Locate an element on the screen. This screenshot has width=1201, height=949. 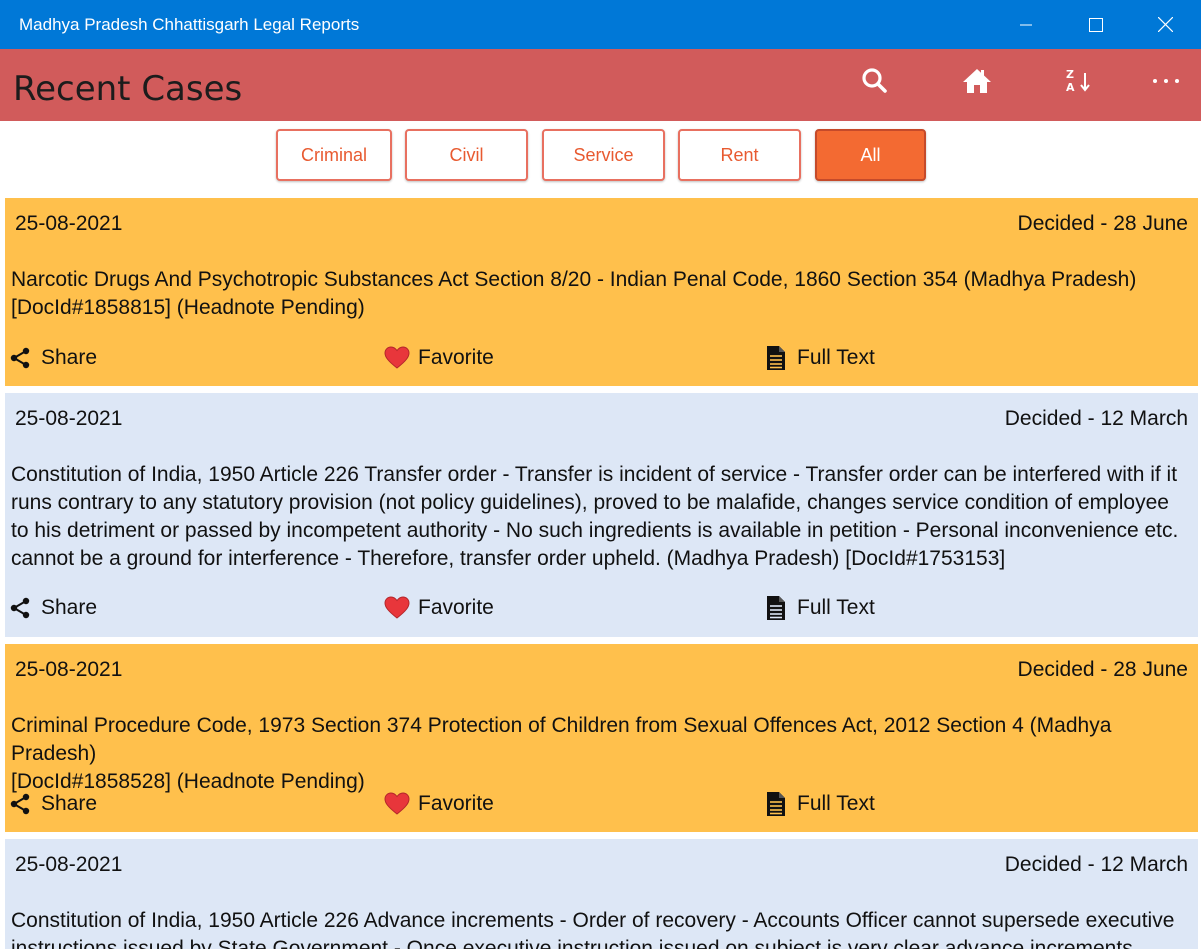
headnote-line: [DocId#1858528] (Headnote Pending) is located at coordinates (188, 781).